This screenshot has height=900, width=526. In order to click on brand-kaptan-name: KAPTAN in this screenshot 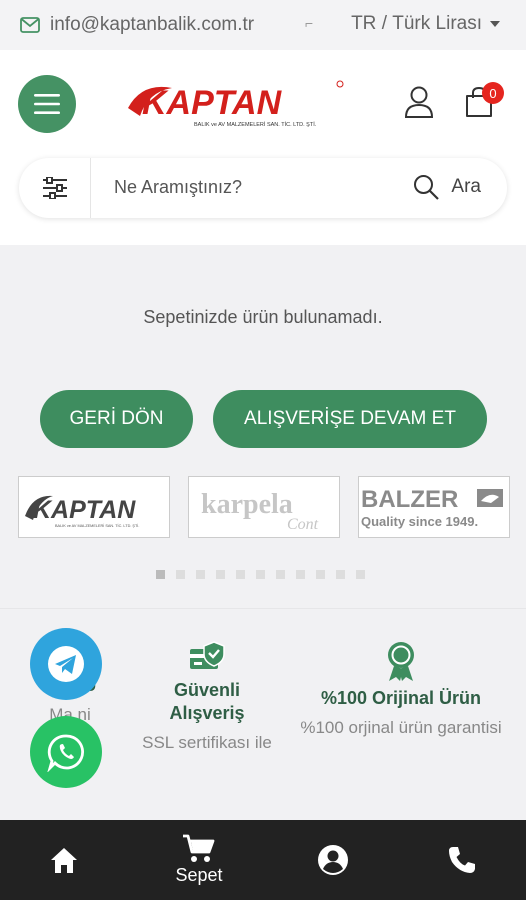, I will do `click(84, 510)`.